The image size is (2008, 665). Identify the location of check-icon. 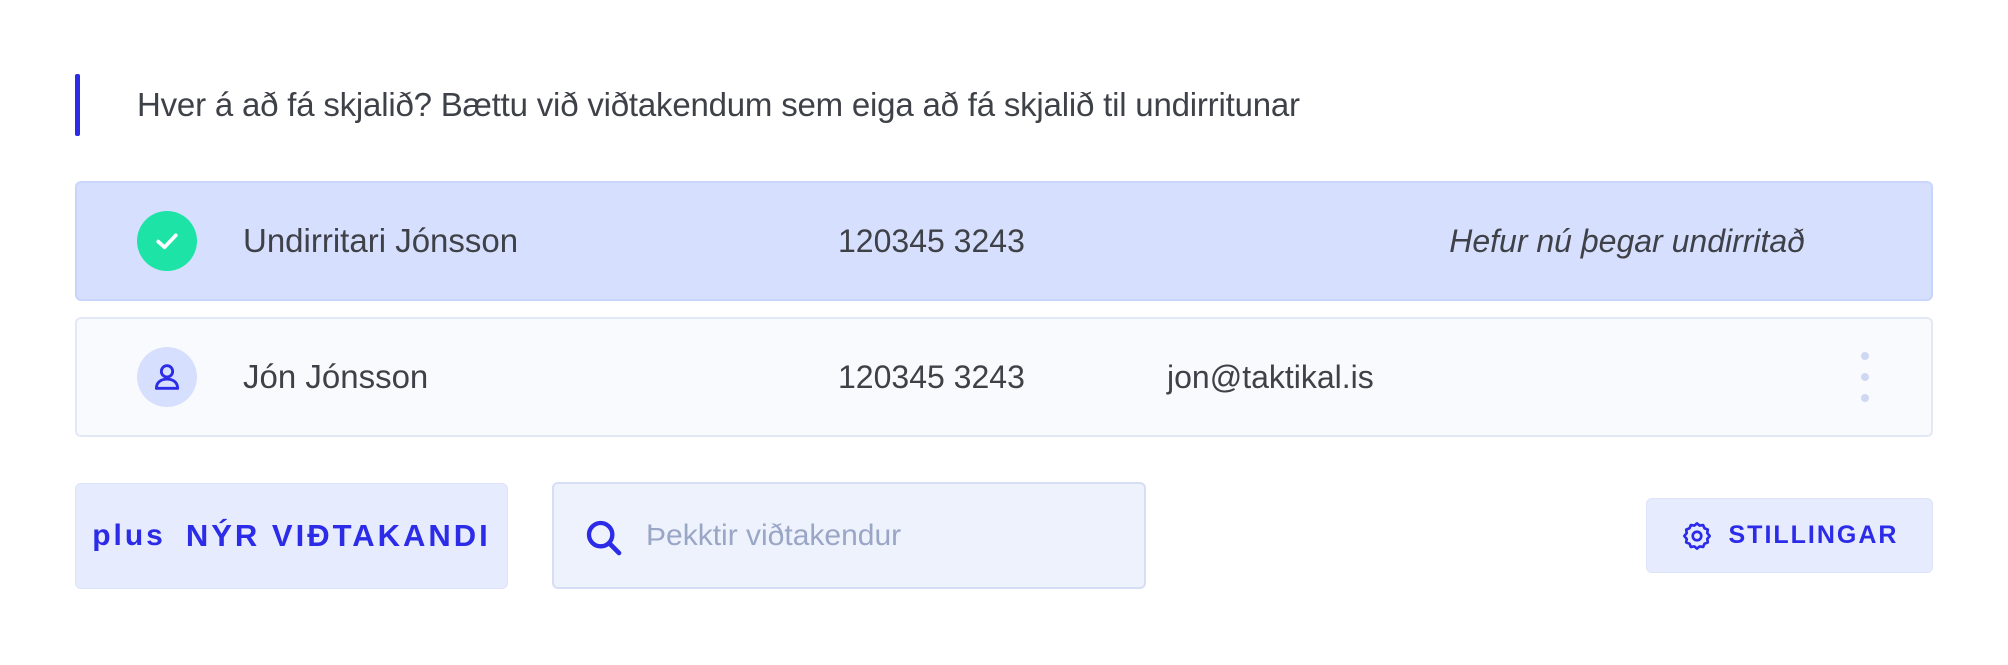
(167, 241).